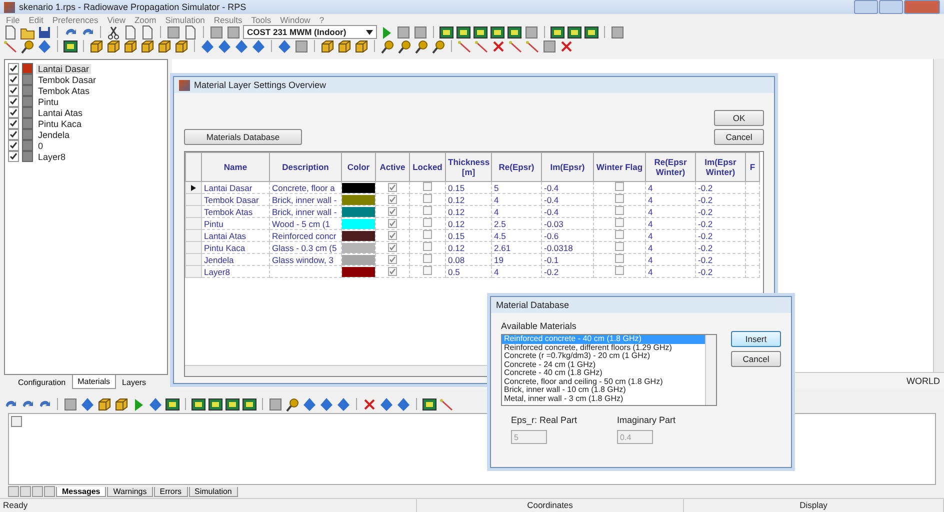  I want to click on panel-tab: Materials, so click(94, 382).